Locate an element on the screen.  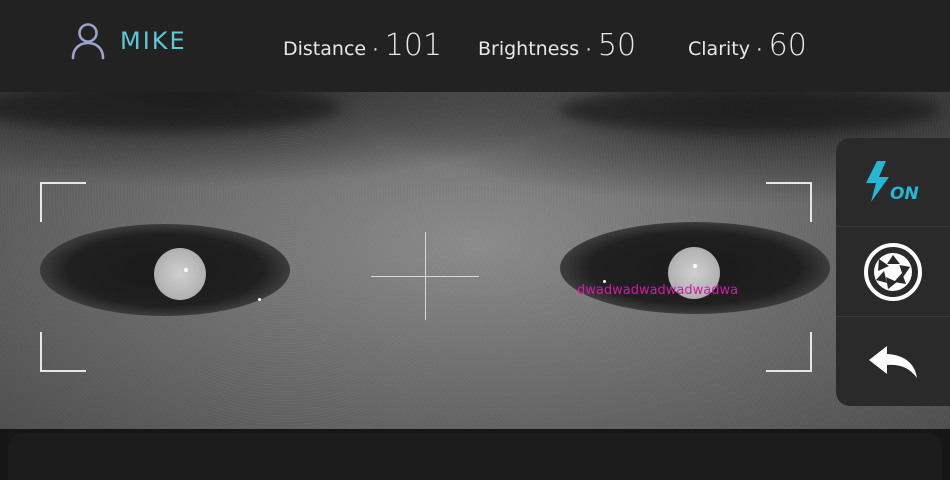
distance-value: 101 is located at coordinates (413, 45).